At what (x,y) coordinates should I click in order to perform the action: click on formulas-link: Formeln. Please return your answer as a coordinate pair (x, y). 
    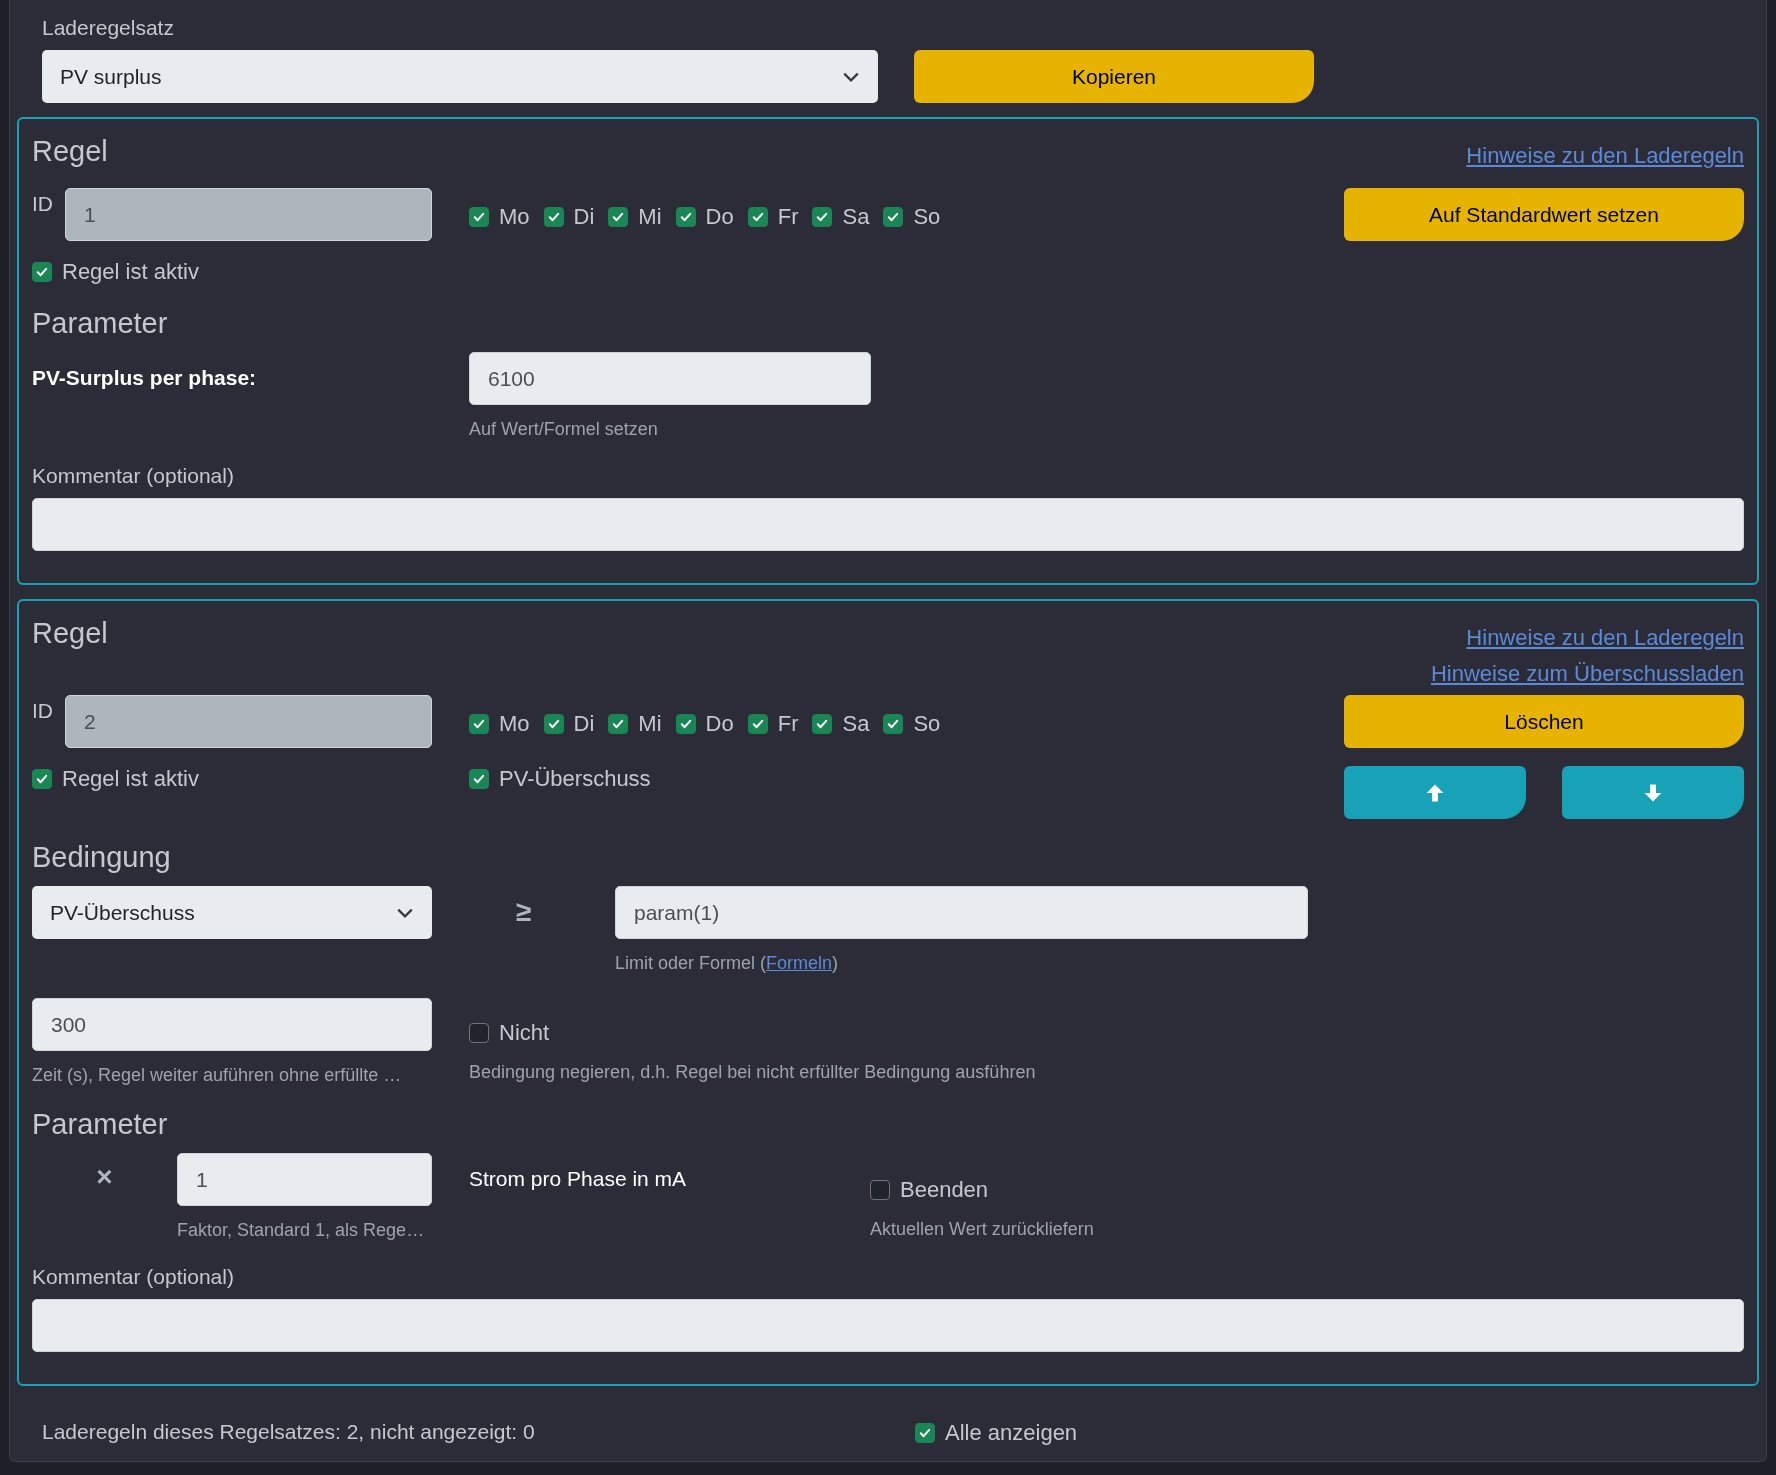
    Looking at the image, I should click on (799, 963).